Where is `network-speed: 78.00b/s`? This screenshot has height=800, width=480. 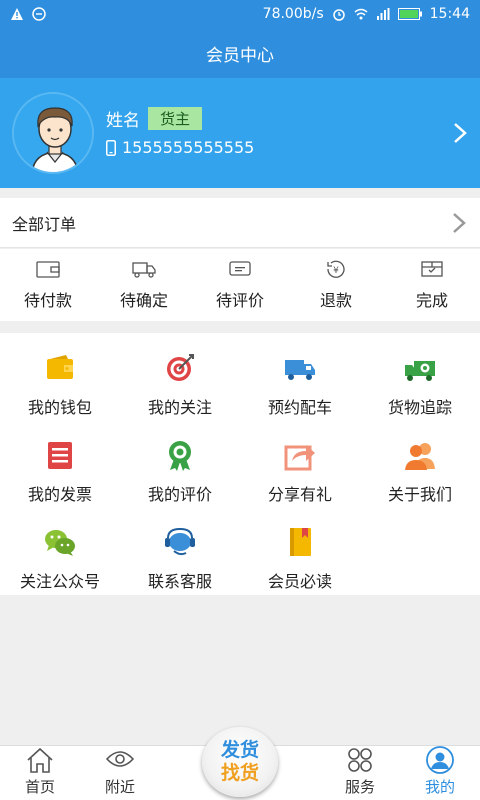
network-speed: 78.00b/s is located at coordinates (293, 14).